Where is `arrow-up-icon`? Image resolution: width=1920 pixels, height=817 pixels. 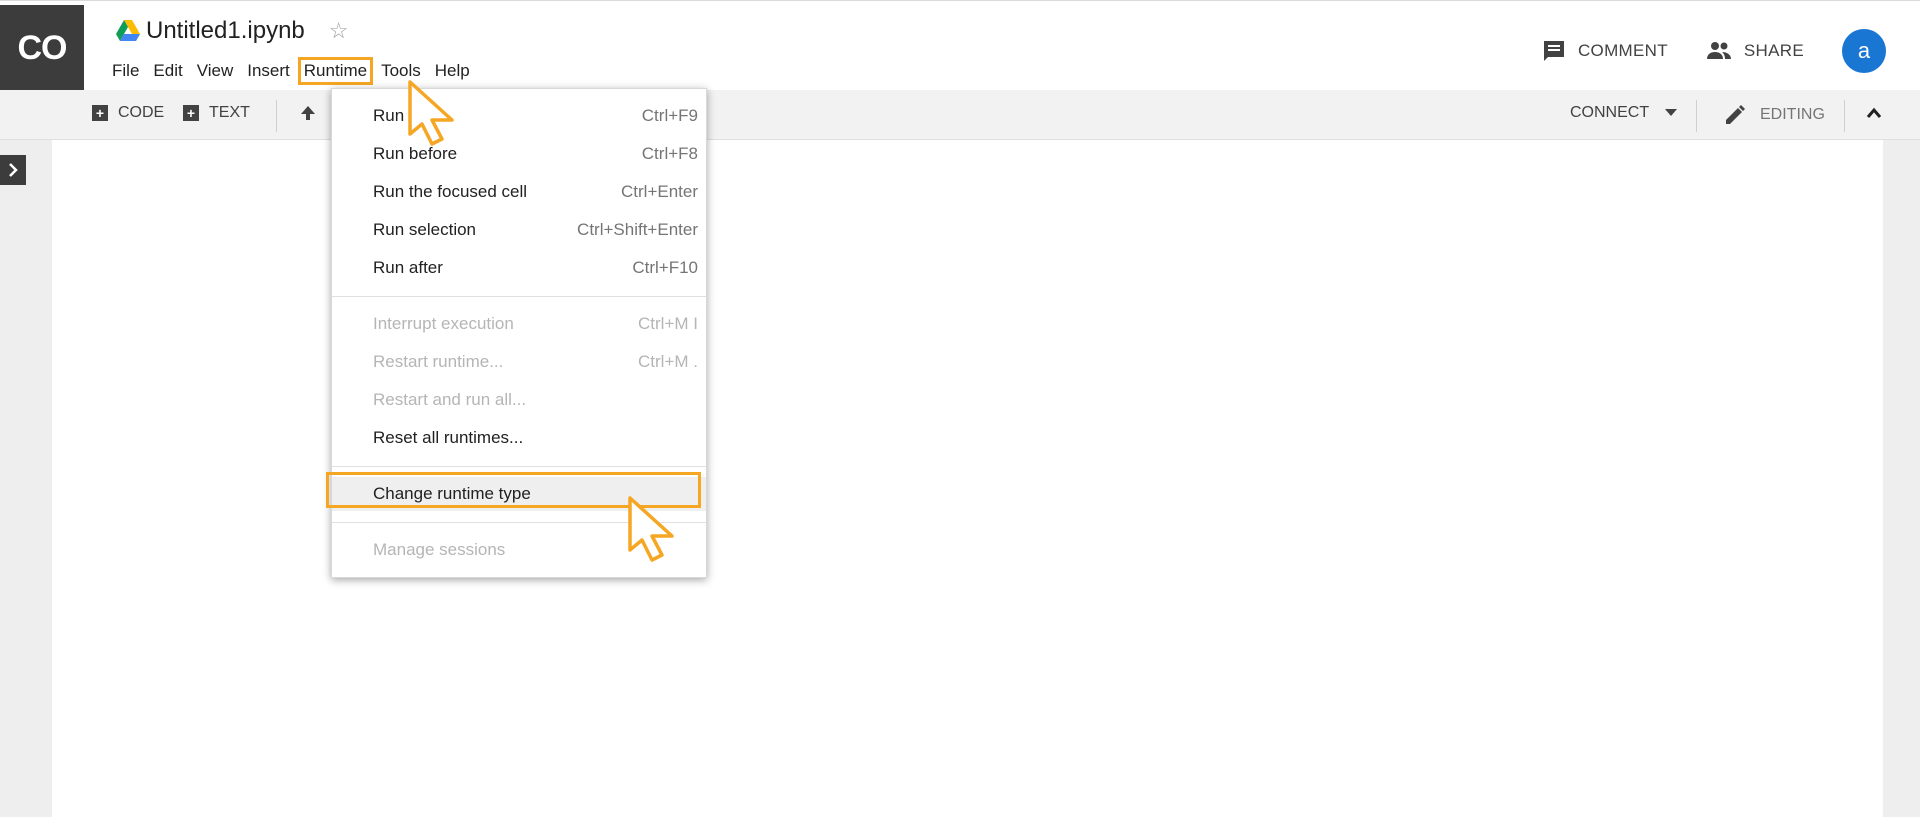 arrow-up-icon is located at coordinates (308, 113).